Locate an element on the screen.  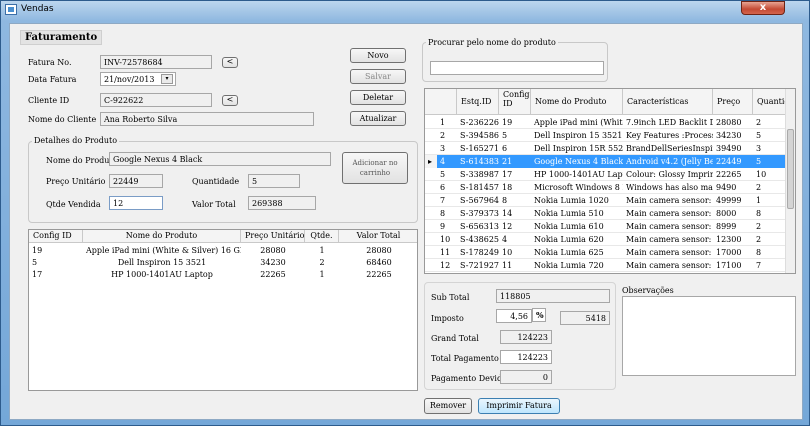
row-selector-arrow-icon: ▸ is located at coordinates (431, 161).